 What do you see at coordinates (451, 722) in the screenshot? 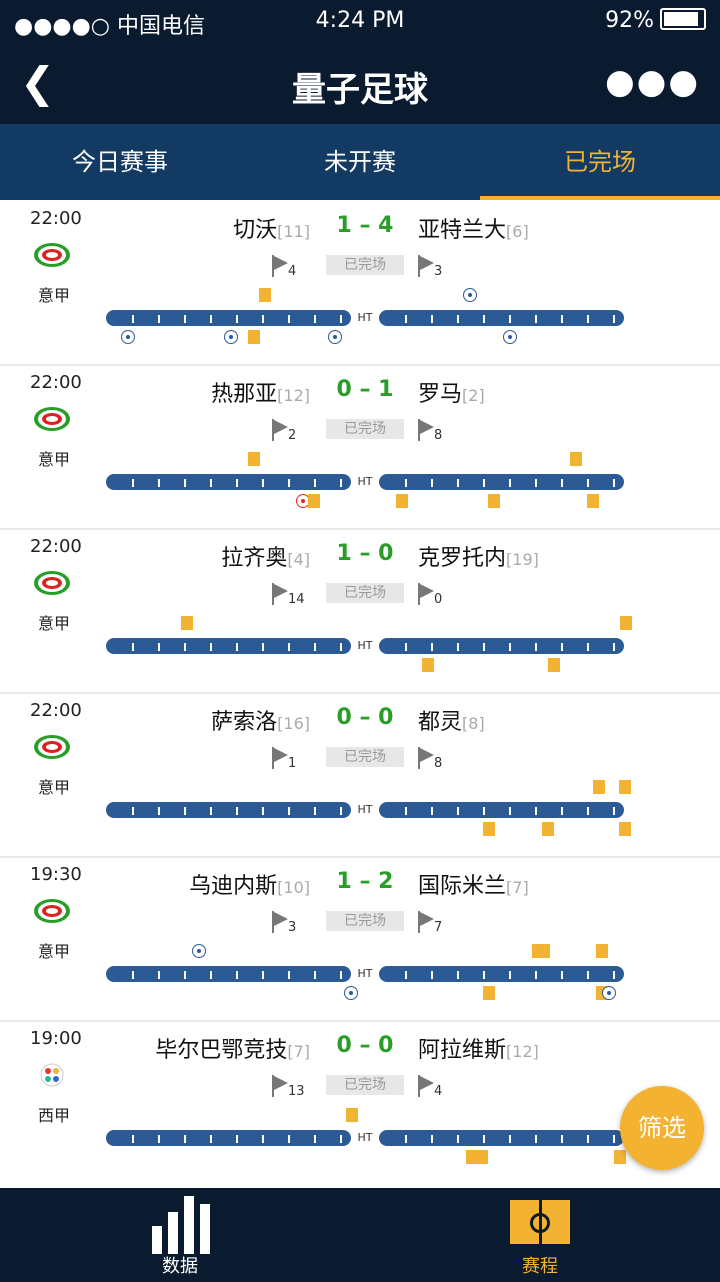
I see `away-team: 都灵[8]` at bounding box center [451, 722].